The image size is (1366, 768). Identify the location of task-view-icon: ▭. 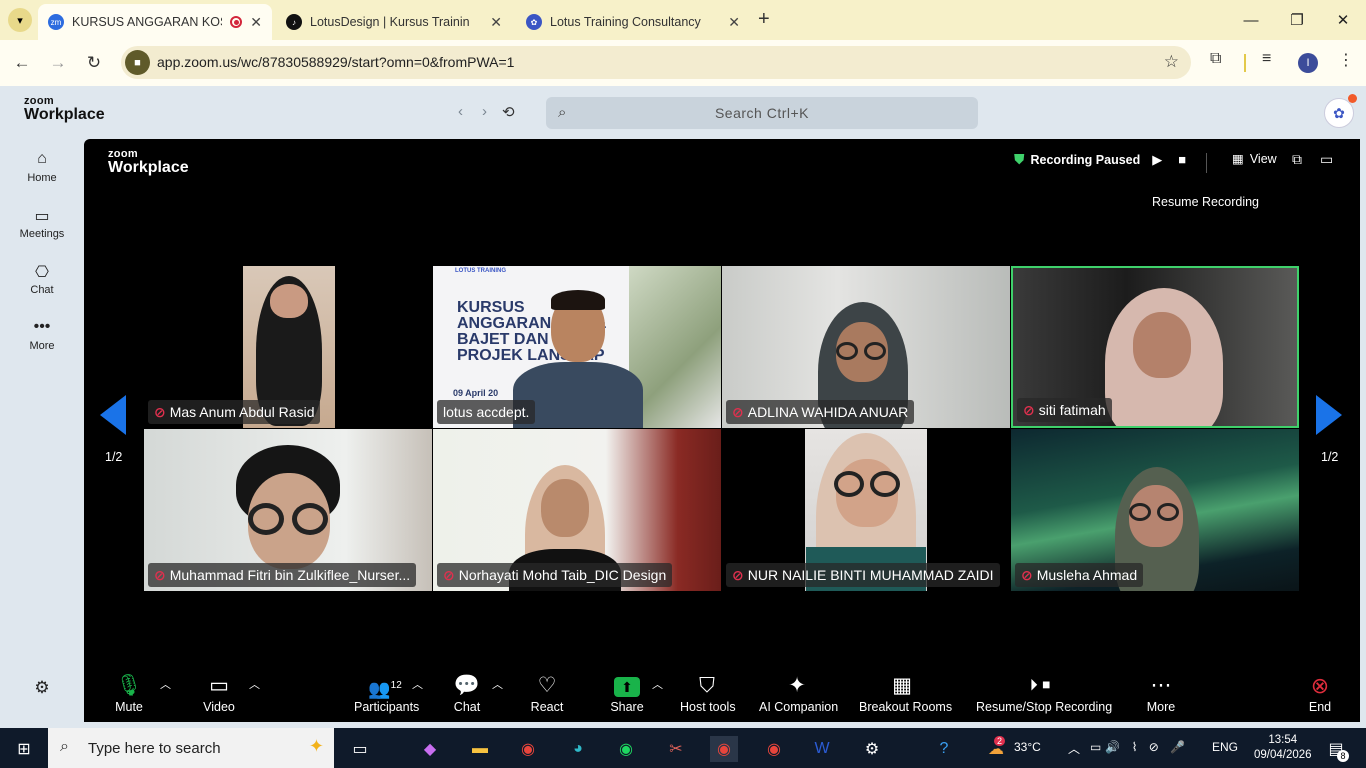
(360, 749).